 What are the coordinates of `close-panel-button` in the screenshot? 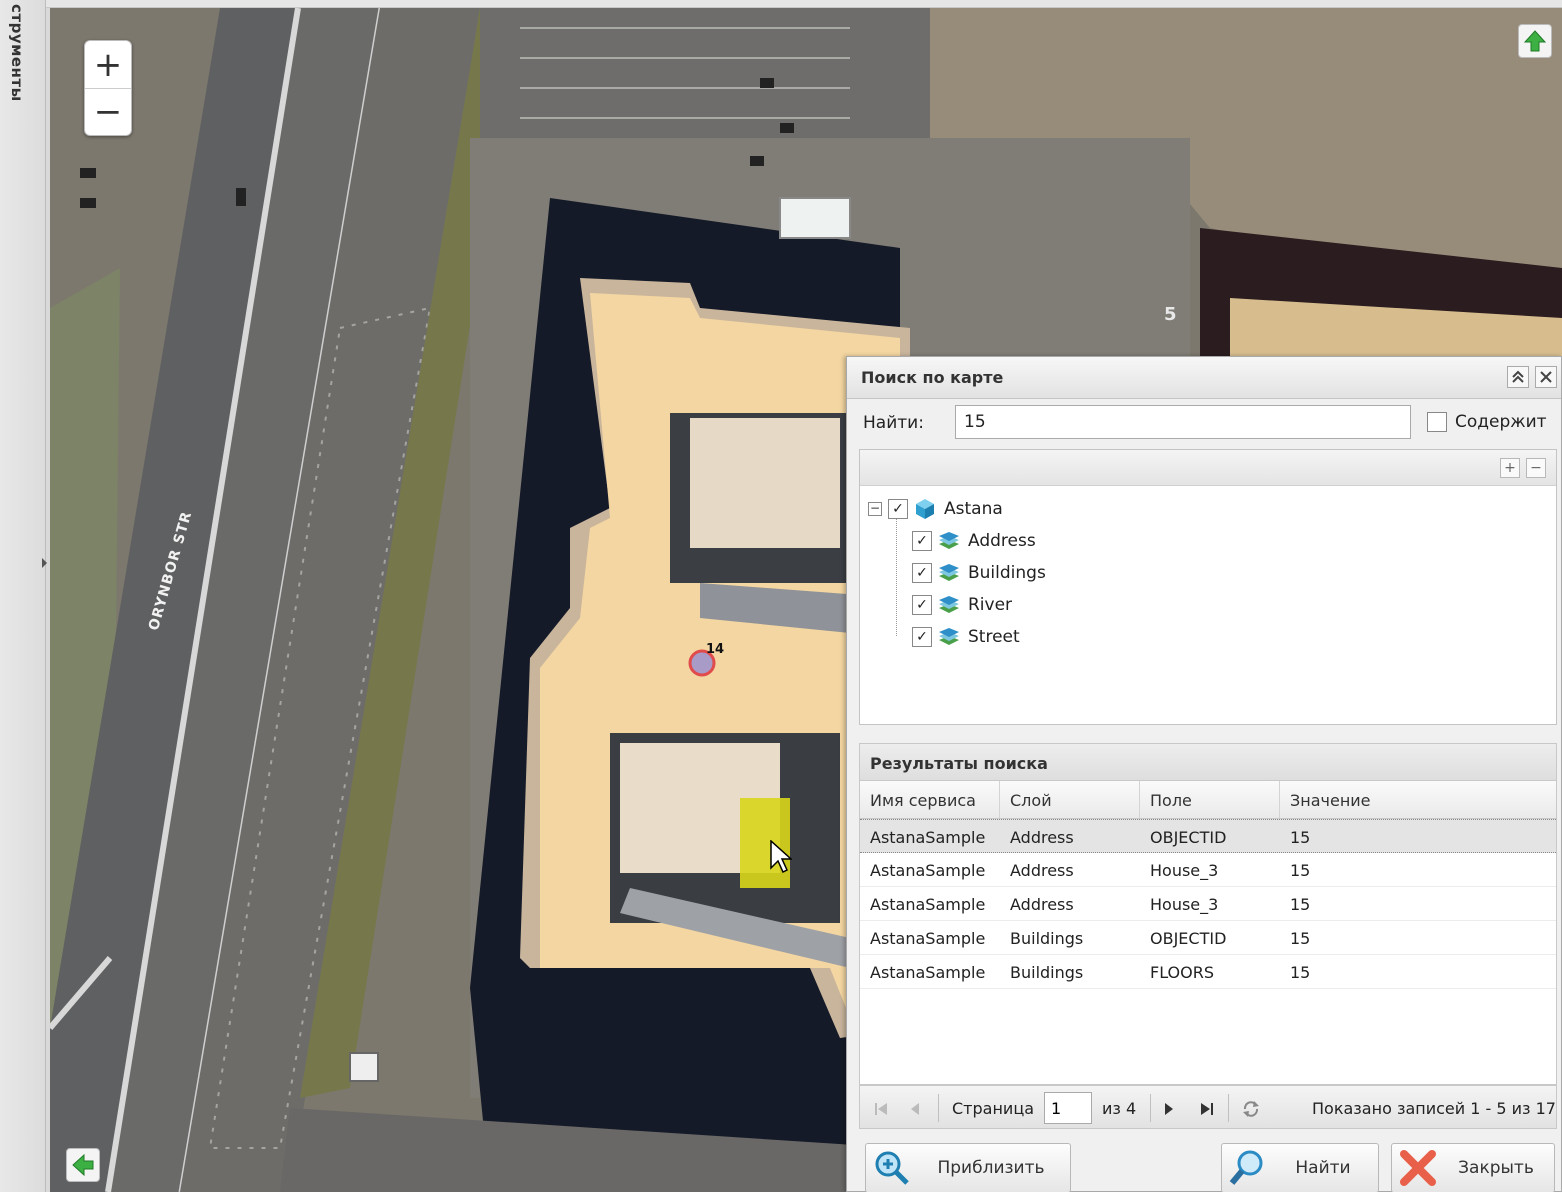 It's located at (1546, 377).